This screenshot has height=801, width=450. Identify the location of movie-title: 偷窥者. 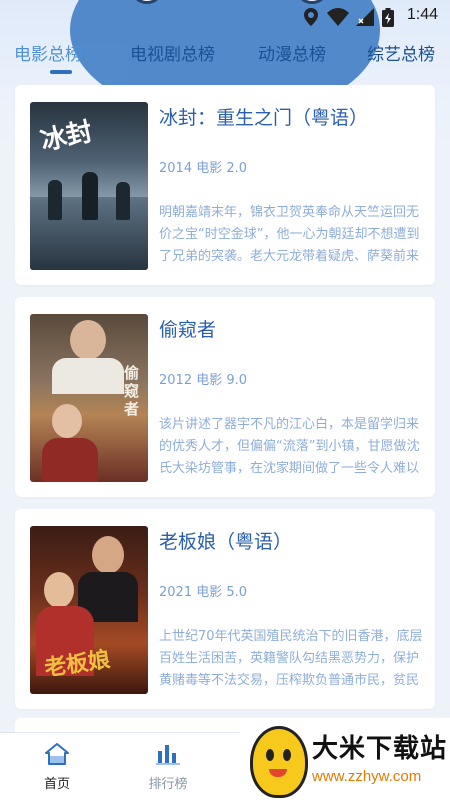
(188, 330).